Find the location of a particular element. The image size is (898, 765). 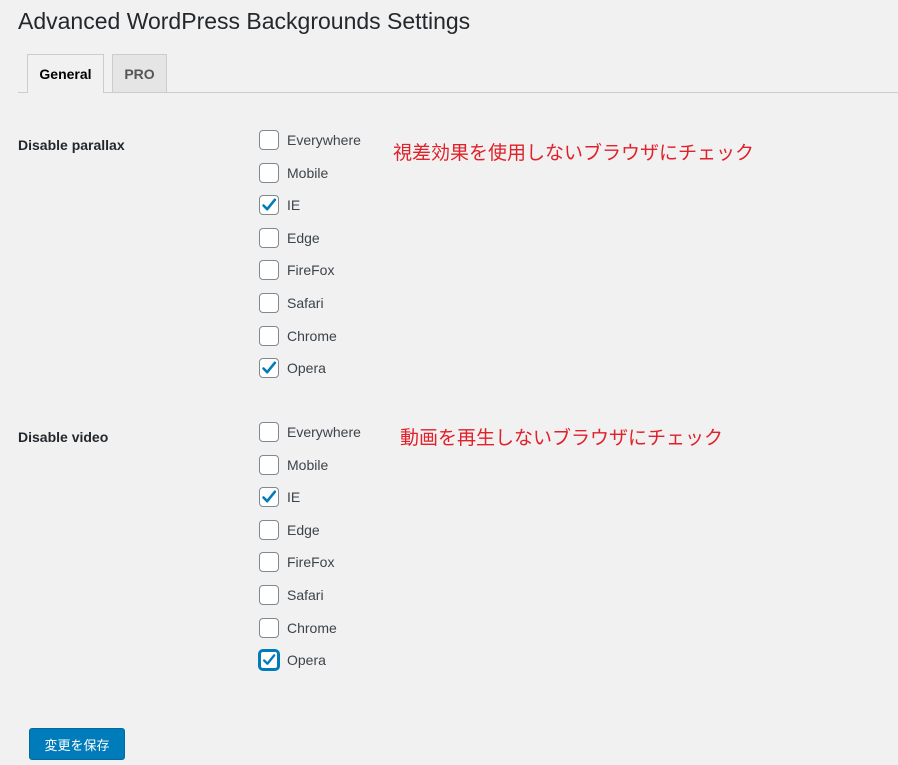

parallax-safari-checkbox is located at coordinates (269, 303).